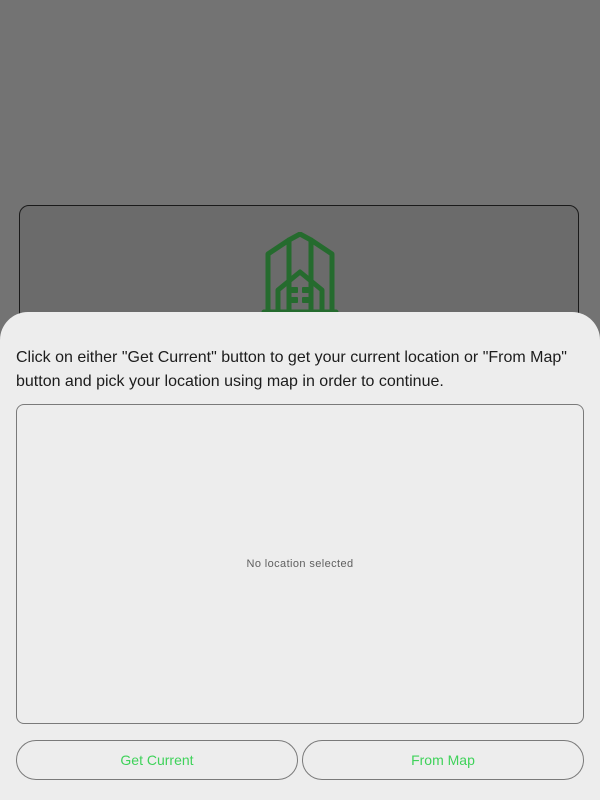  I want to click on from-map-button: From Map, so click(443, 760).